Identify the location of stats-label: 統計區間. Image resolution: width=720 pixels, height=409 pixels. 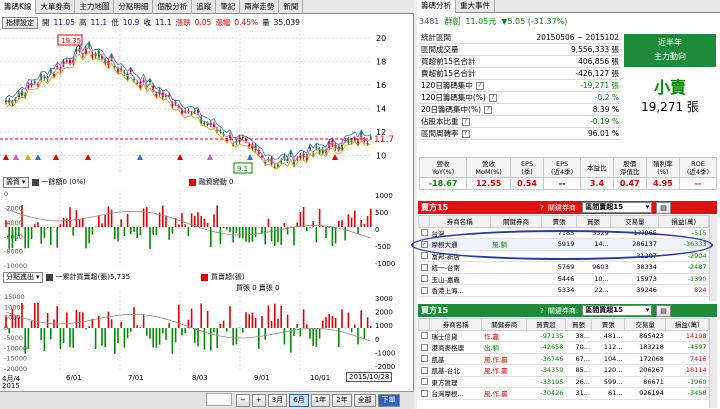
(467, 38).